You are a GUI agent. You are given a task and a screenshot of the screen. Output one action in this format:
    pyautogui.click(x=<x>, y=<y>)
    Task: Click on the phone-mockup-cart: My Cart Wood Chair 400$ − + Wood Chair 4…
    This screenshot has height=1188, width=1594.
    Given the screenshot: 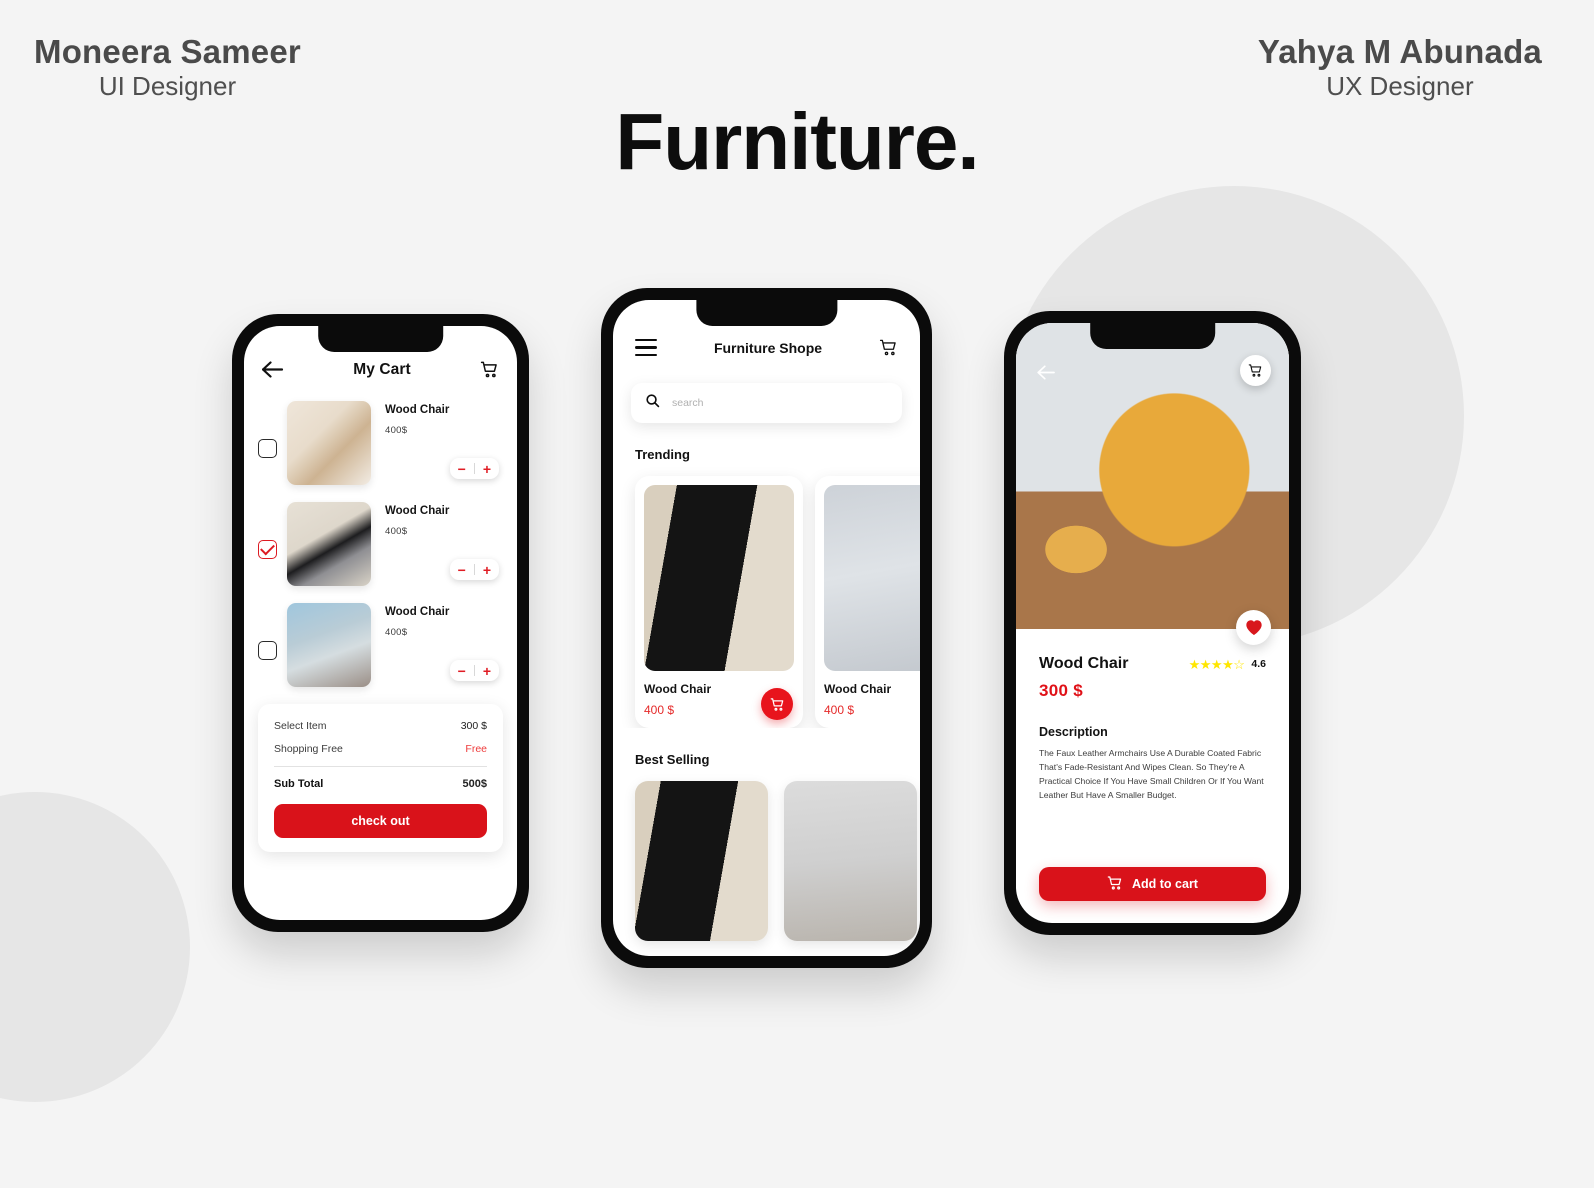 What is the action you would take?
    pyautogui.click(x=380, y=623)
    